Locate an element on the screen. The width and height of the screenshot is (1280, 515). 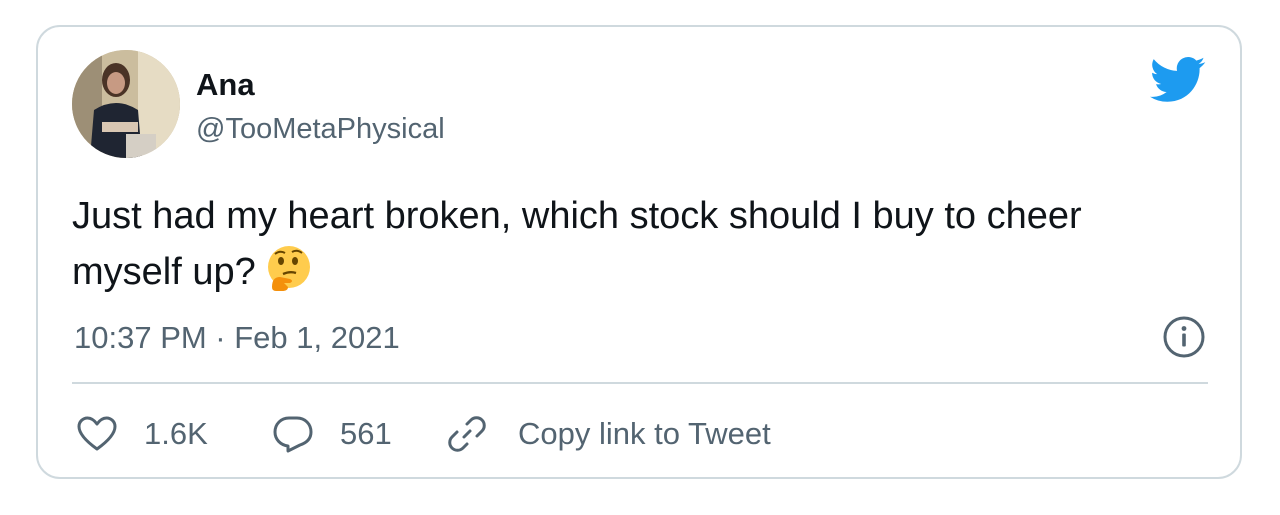
link-icon is located at coordinates (467, 434).